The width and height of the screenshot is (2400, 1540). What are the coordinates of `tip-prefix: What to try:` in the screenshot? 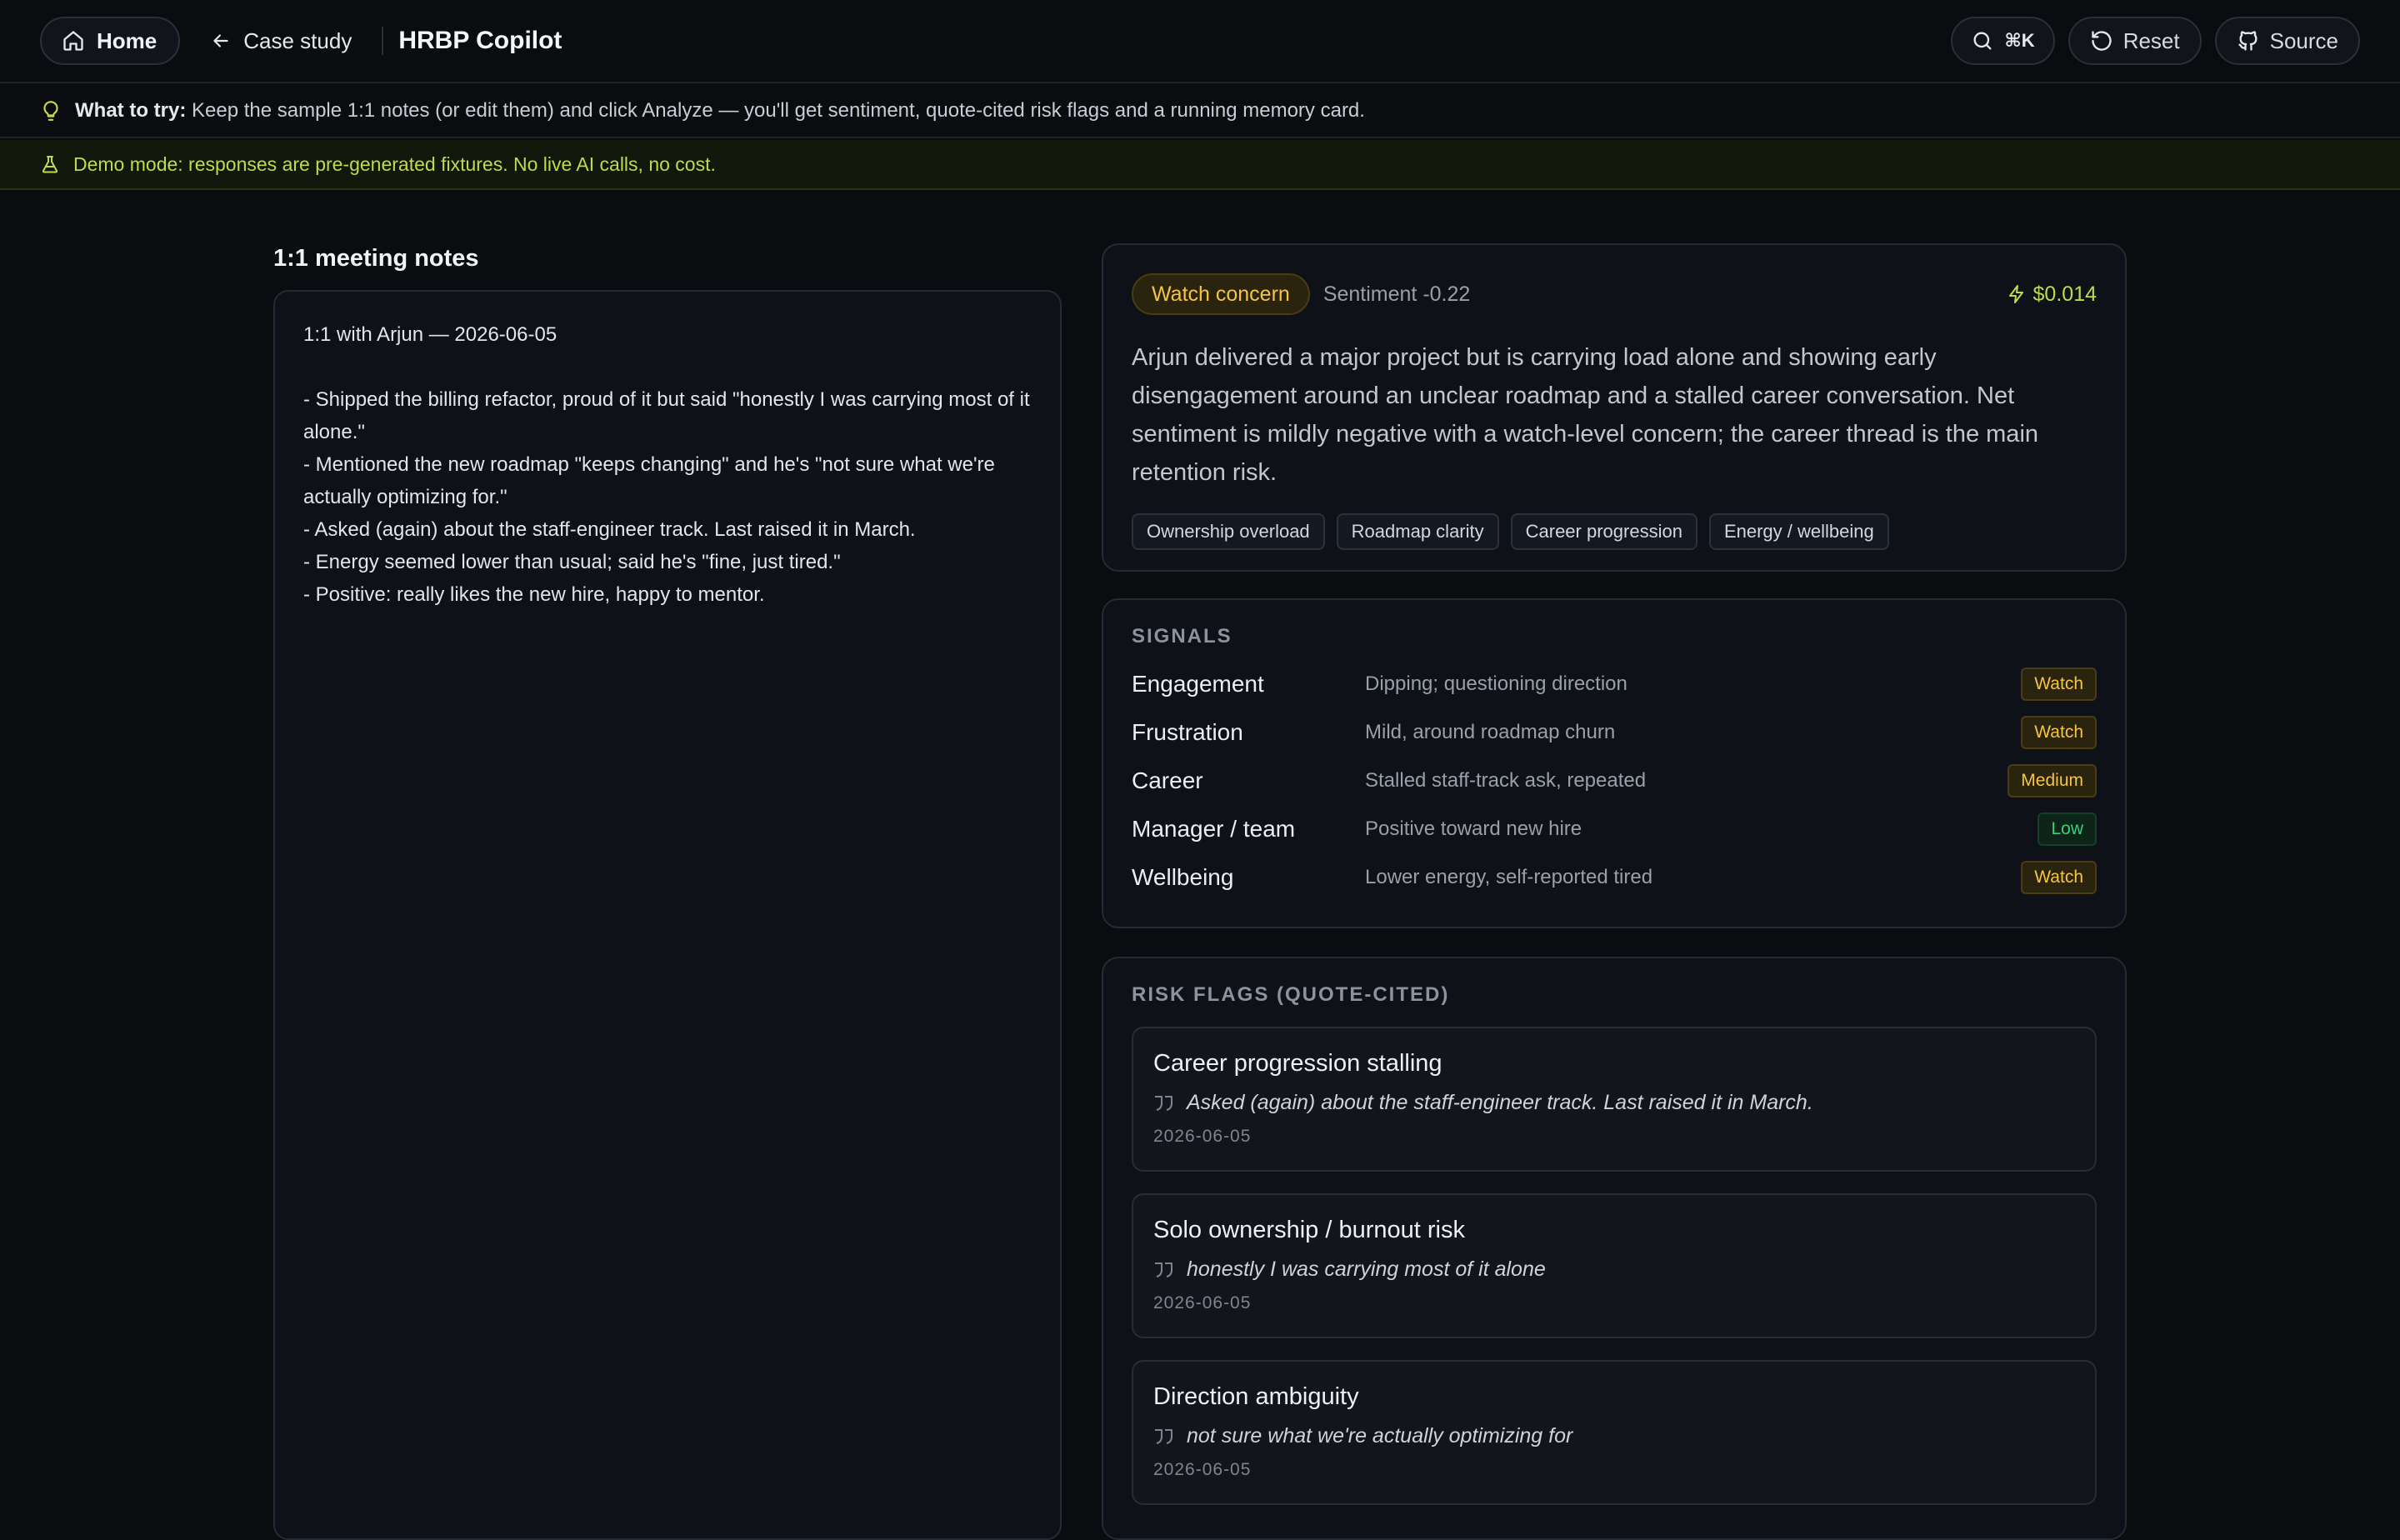 It's located at (131, 110).